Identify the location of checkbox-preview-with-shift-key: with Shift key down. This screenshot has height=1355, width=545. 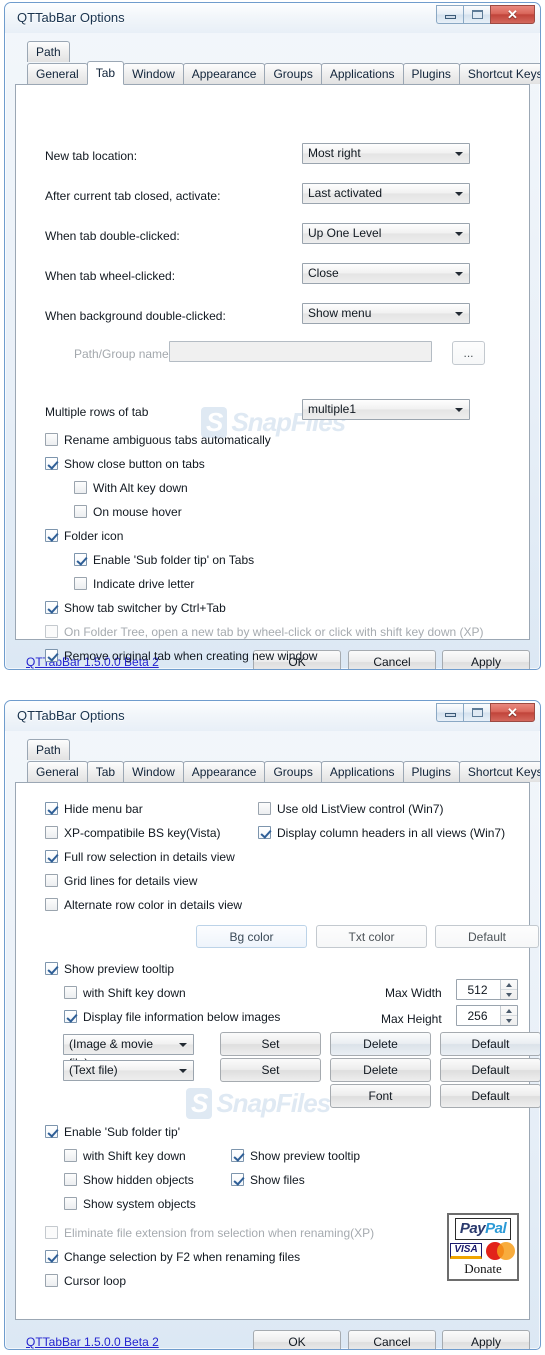
(125, 993).